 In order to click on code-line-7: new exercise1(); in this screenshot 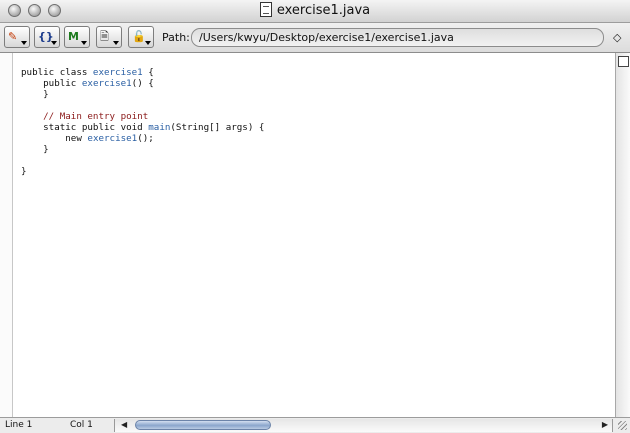, I will do `click(109, 138)`.